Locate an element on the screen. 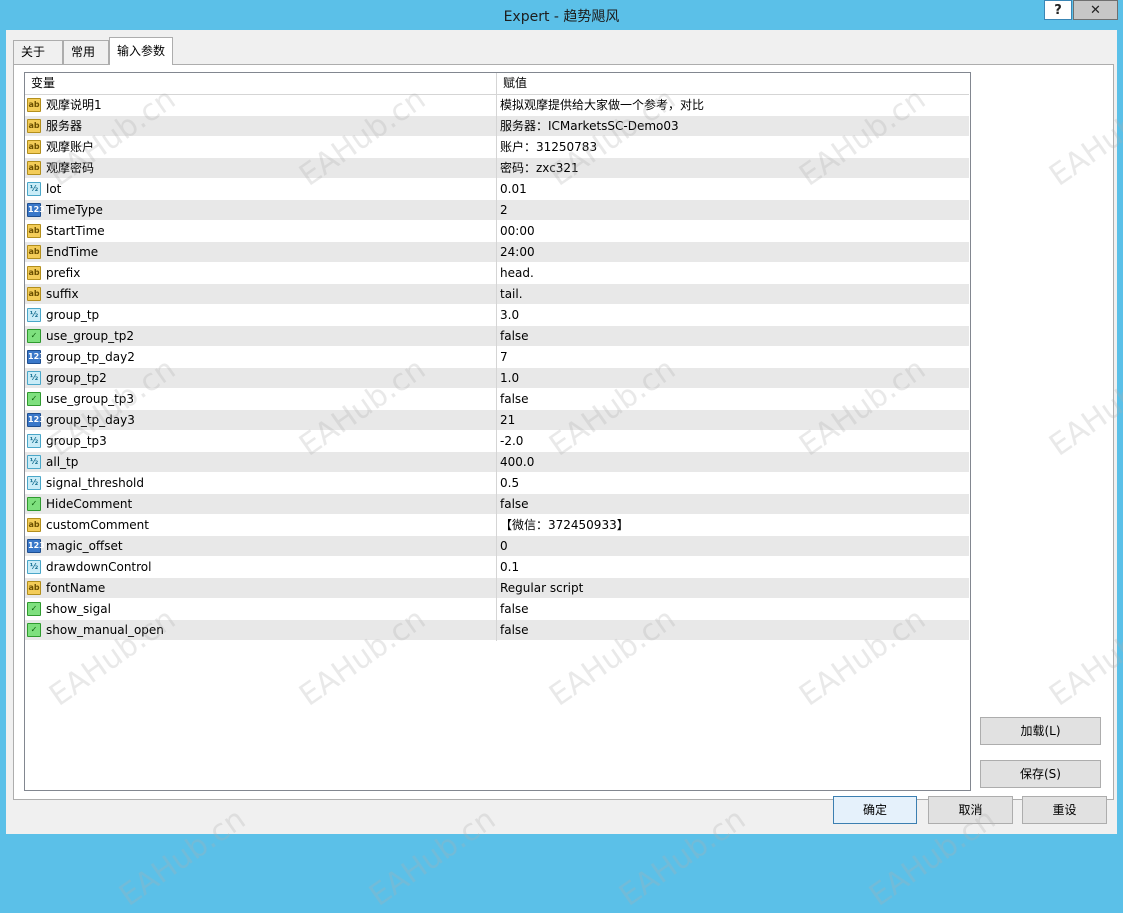 The width and height of the screenshot is (1123, 913). table-row: 123 TimeType 2 is located at coordinates (497, 210).